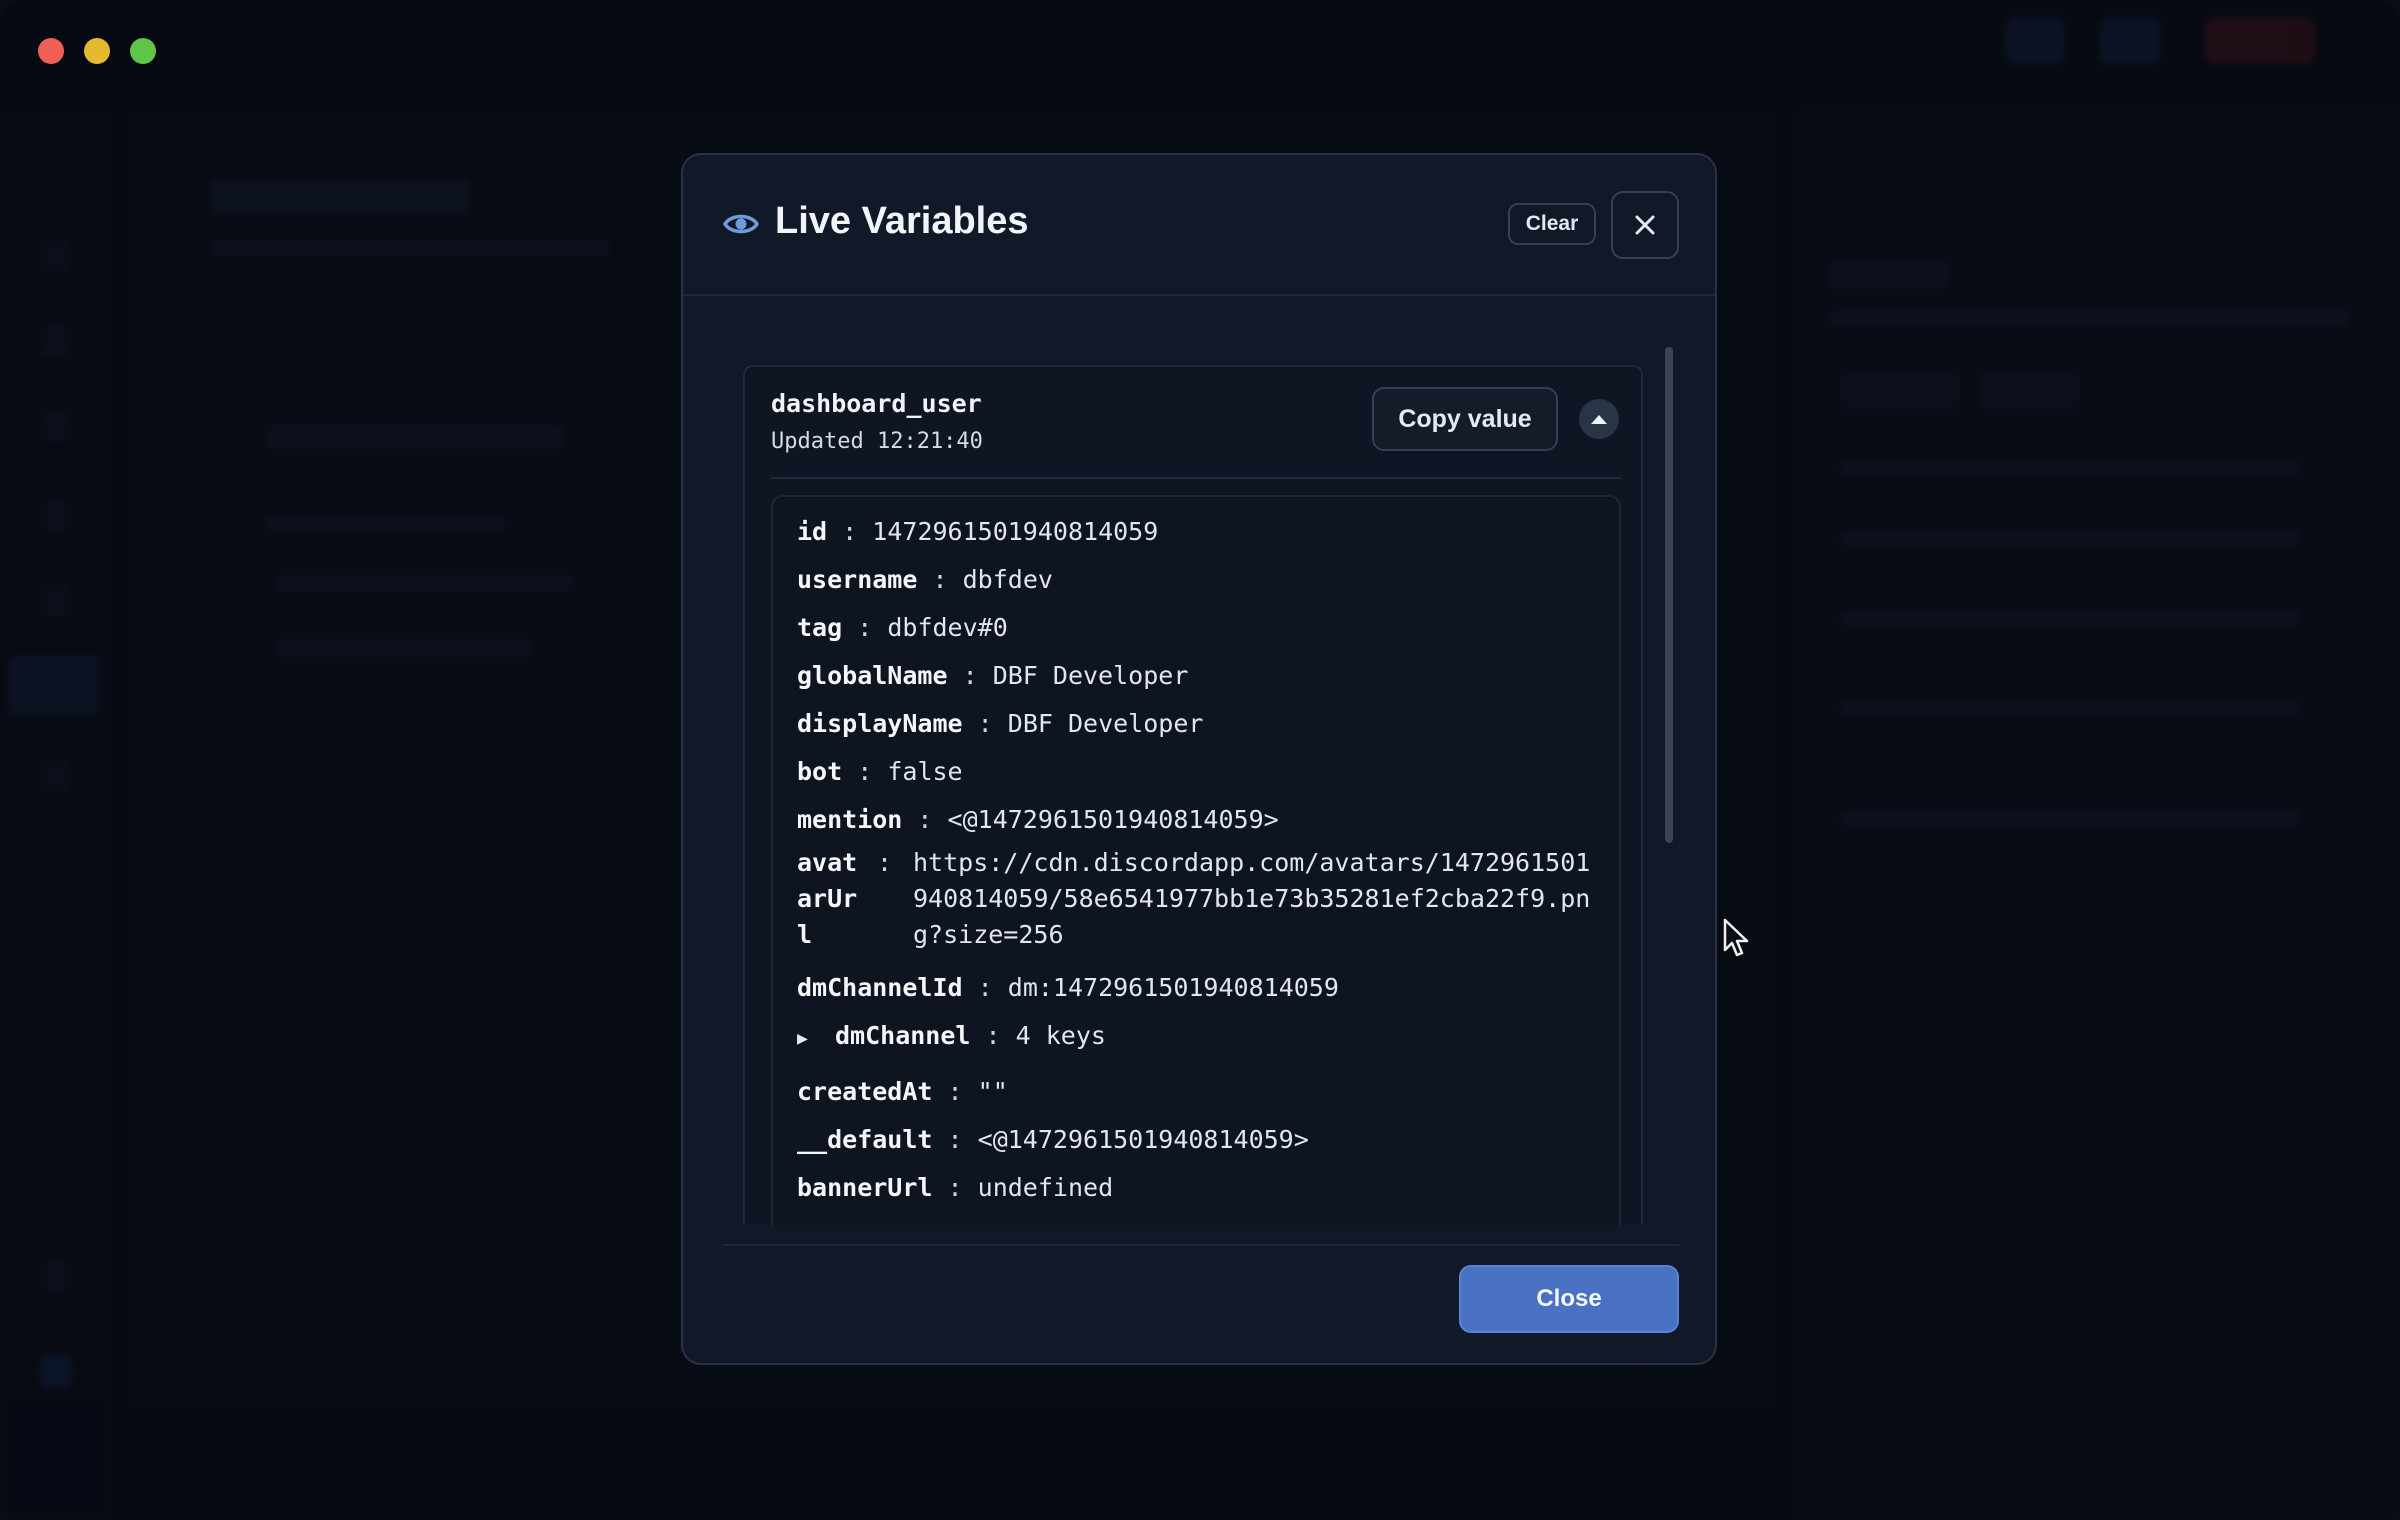 Image resolution: width=2400 pixels, height=1520 pixels. What do you see at coordinates (850, 819) in the screenshot?
I see `field-key: mention` at bounding box center [850, 819].